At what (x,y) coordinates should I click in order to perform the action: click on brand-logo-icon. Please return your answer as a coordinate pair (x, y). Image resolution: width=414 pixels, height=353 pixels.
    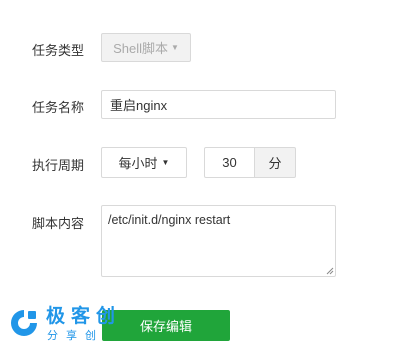
    Looking at the image, I should click on (24, 323).